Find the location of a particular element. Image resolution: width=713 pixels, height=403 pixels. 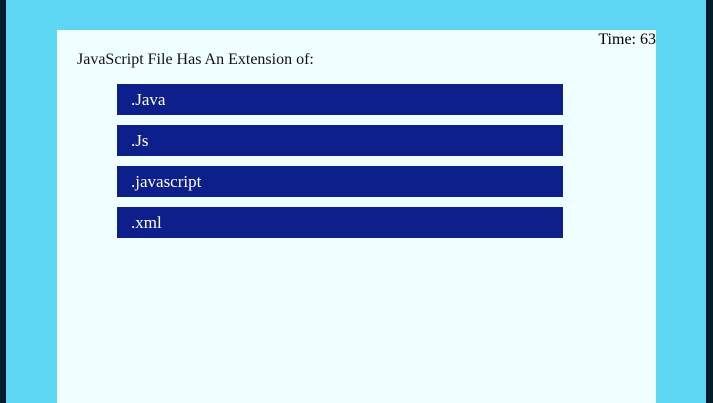

answer-option-4: .xml is located at coordinates (340, 222).